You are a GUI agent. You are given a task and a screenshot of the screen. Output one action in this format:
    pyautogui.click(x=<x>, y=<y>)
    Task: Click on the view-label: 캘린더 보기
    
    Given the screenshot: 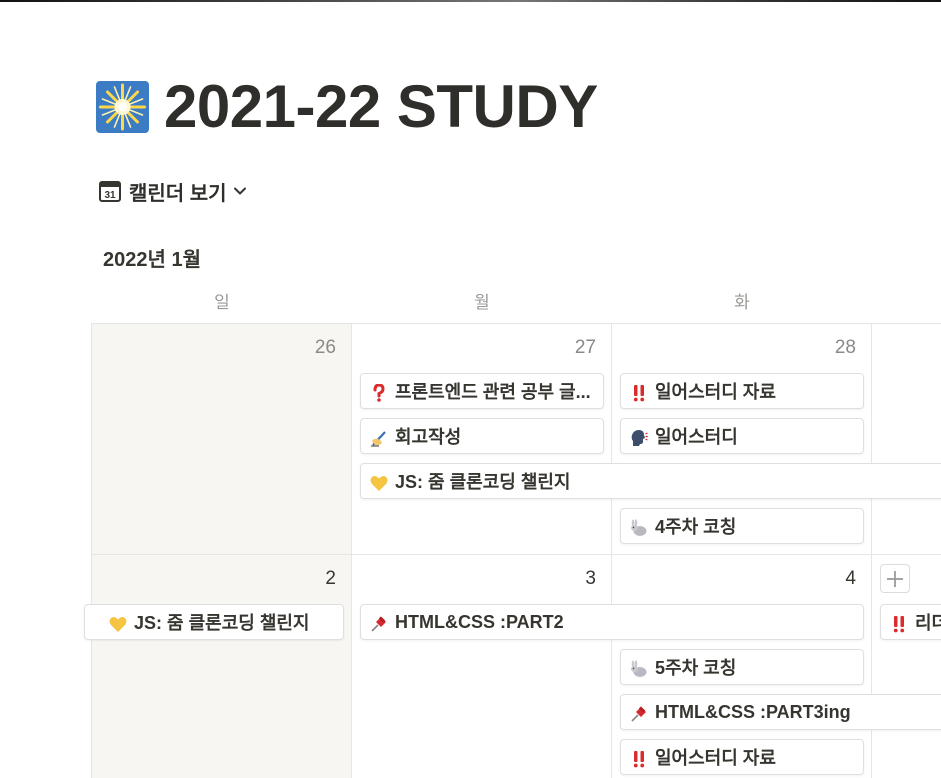 What is the action you would take?
    pyautogui.click(x=178, y=193)
    